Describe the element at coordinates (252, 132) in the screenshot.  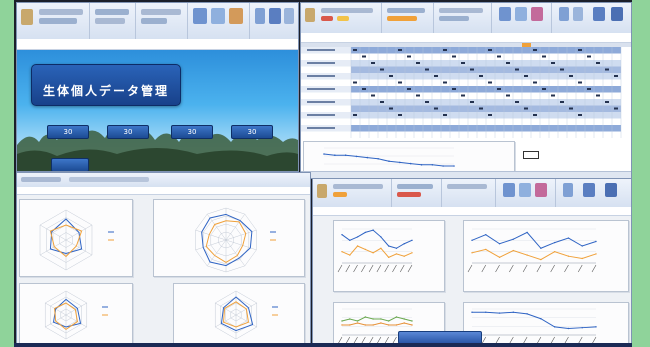
I see `year-button-4: 30` at that location.